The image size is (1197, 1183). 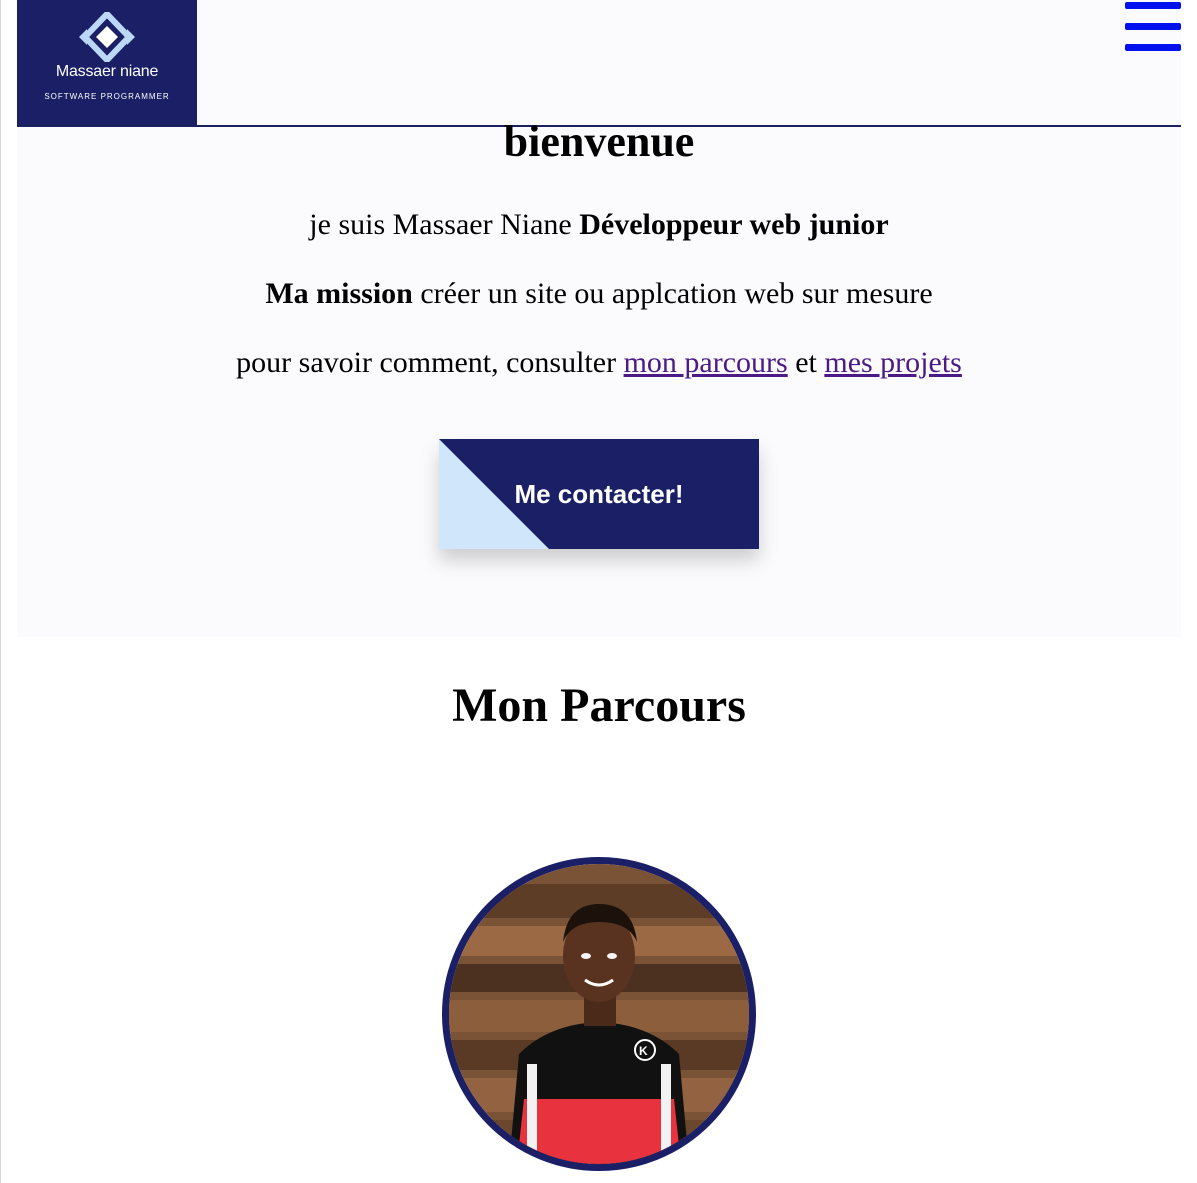 I want to click on links-prefix: pour savoir comment, consulter, so click(x=430, y=362).